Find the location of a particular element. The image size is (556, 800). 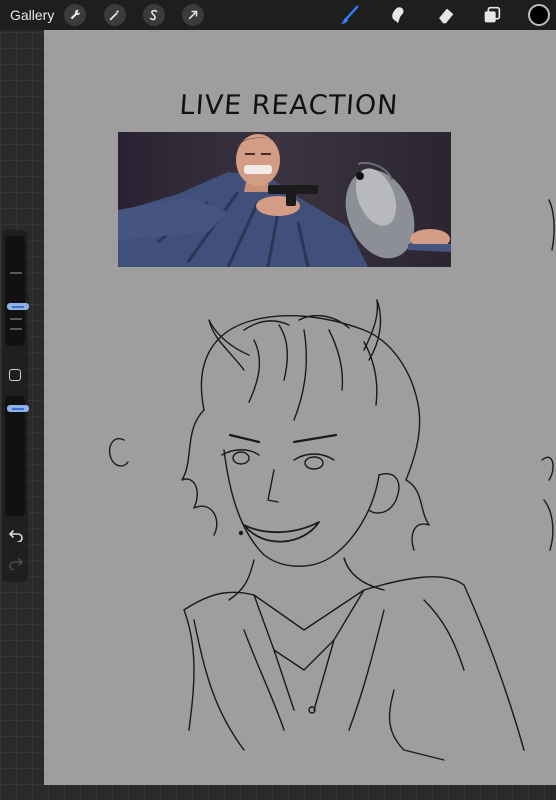

smudge-icon is located at coordinates (398, 15).